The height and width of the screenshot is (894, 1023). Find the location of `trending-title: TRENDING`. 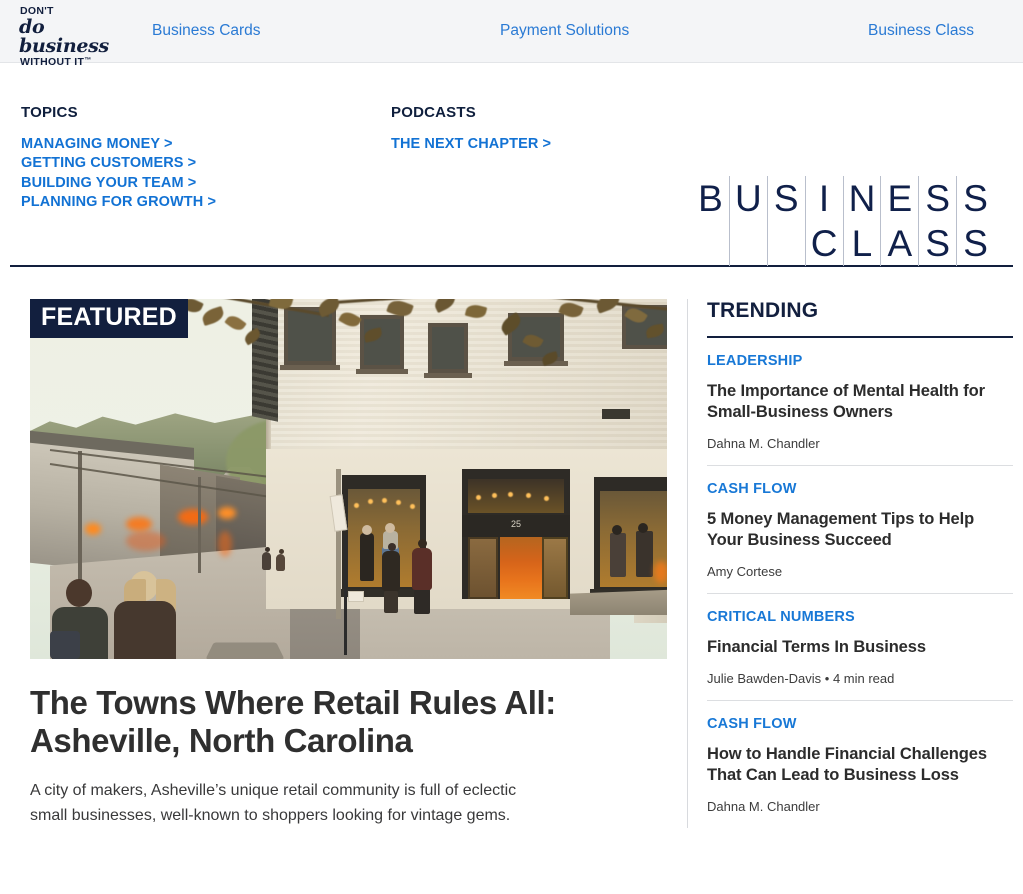

trending-title: TRENDING is located at coordinates (860, 318).